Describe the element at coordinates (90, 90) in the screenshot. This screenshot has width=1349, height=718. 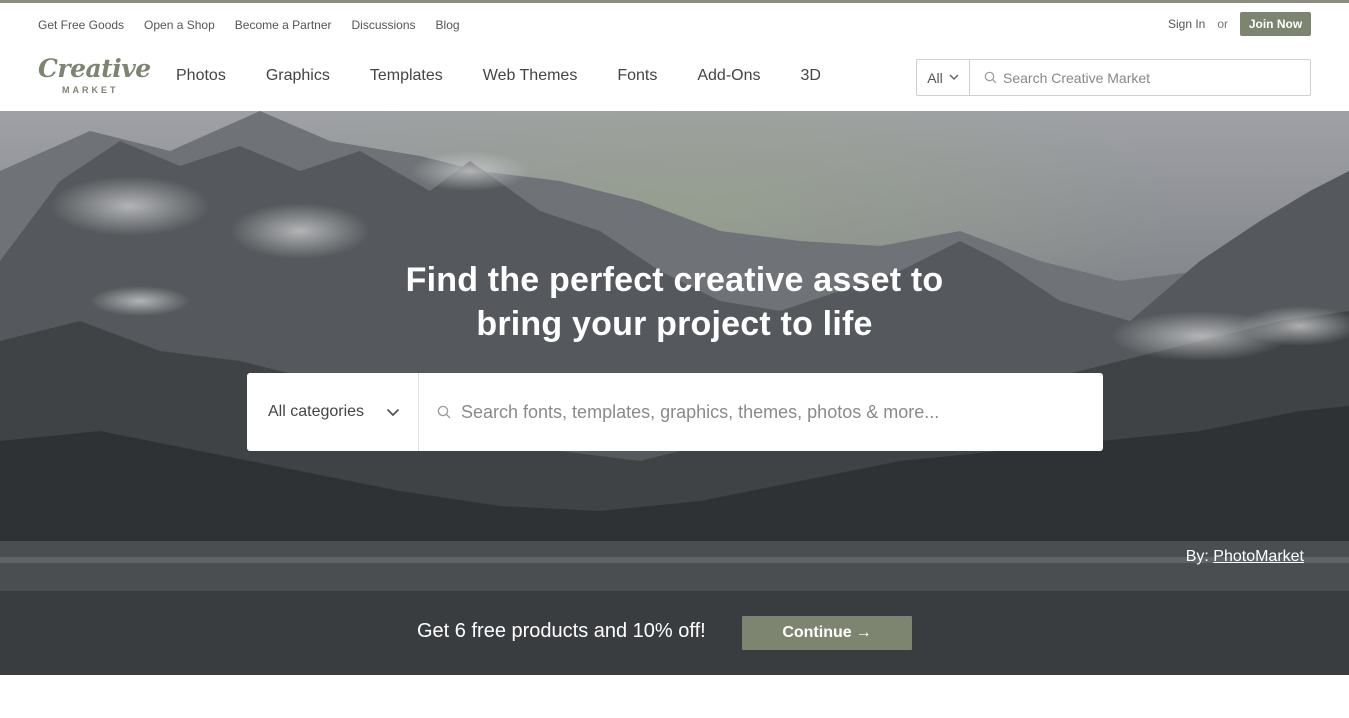
I see `logo-subtitle: MARKET` at that location.